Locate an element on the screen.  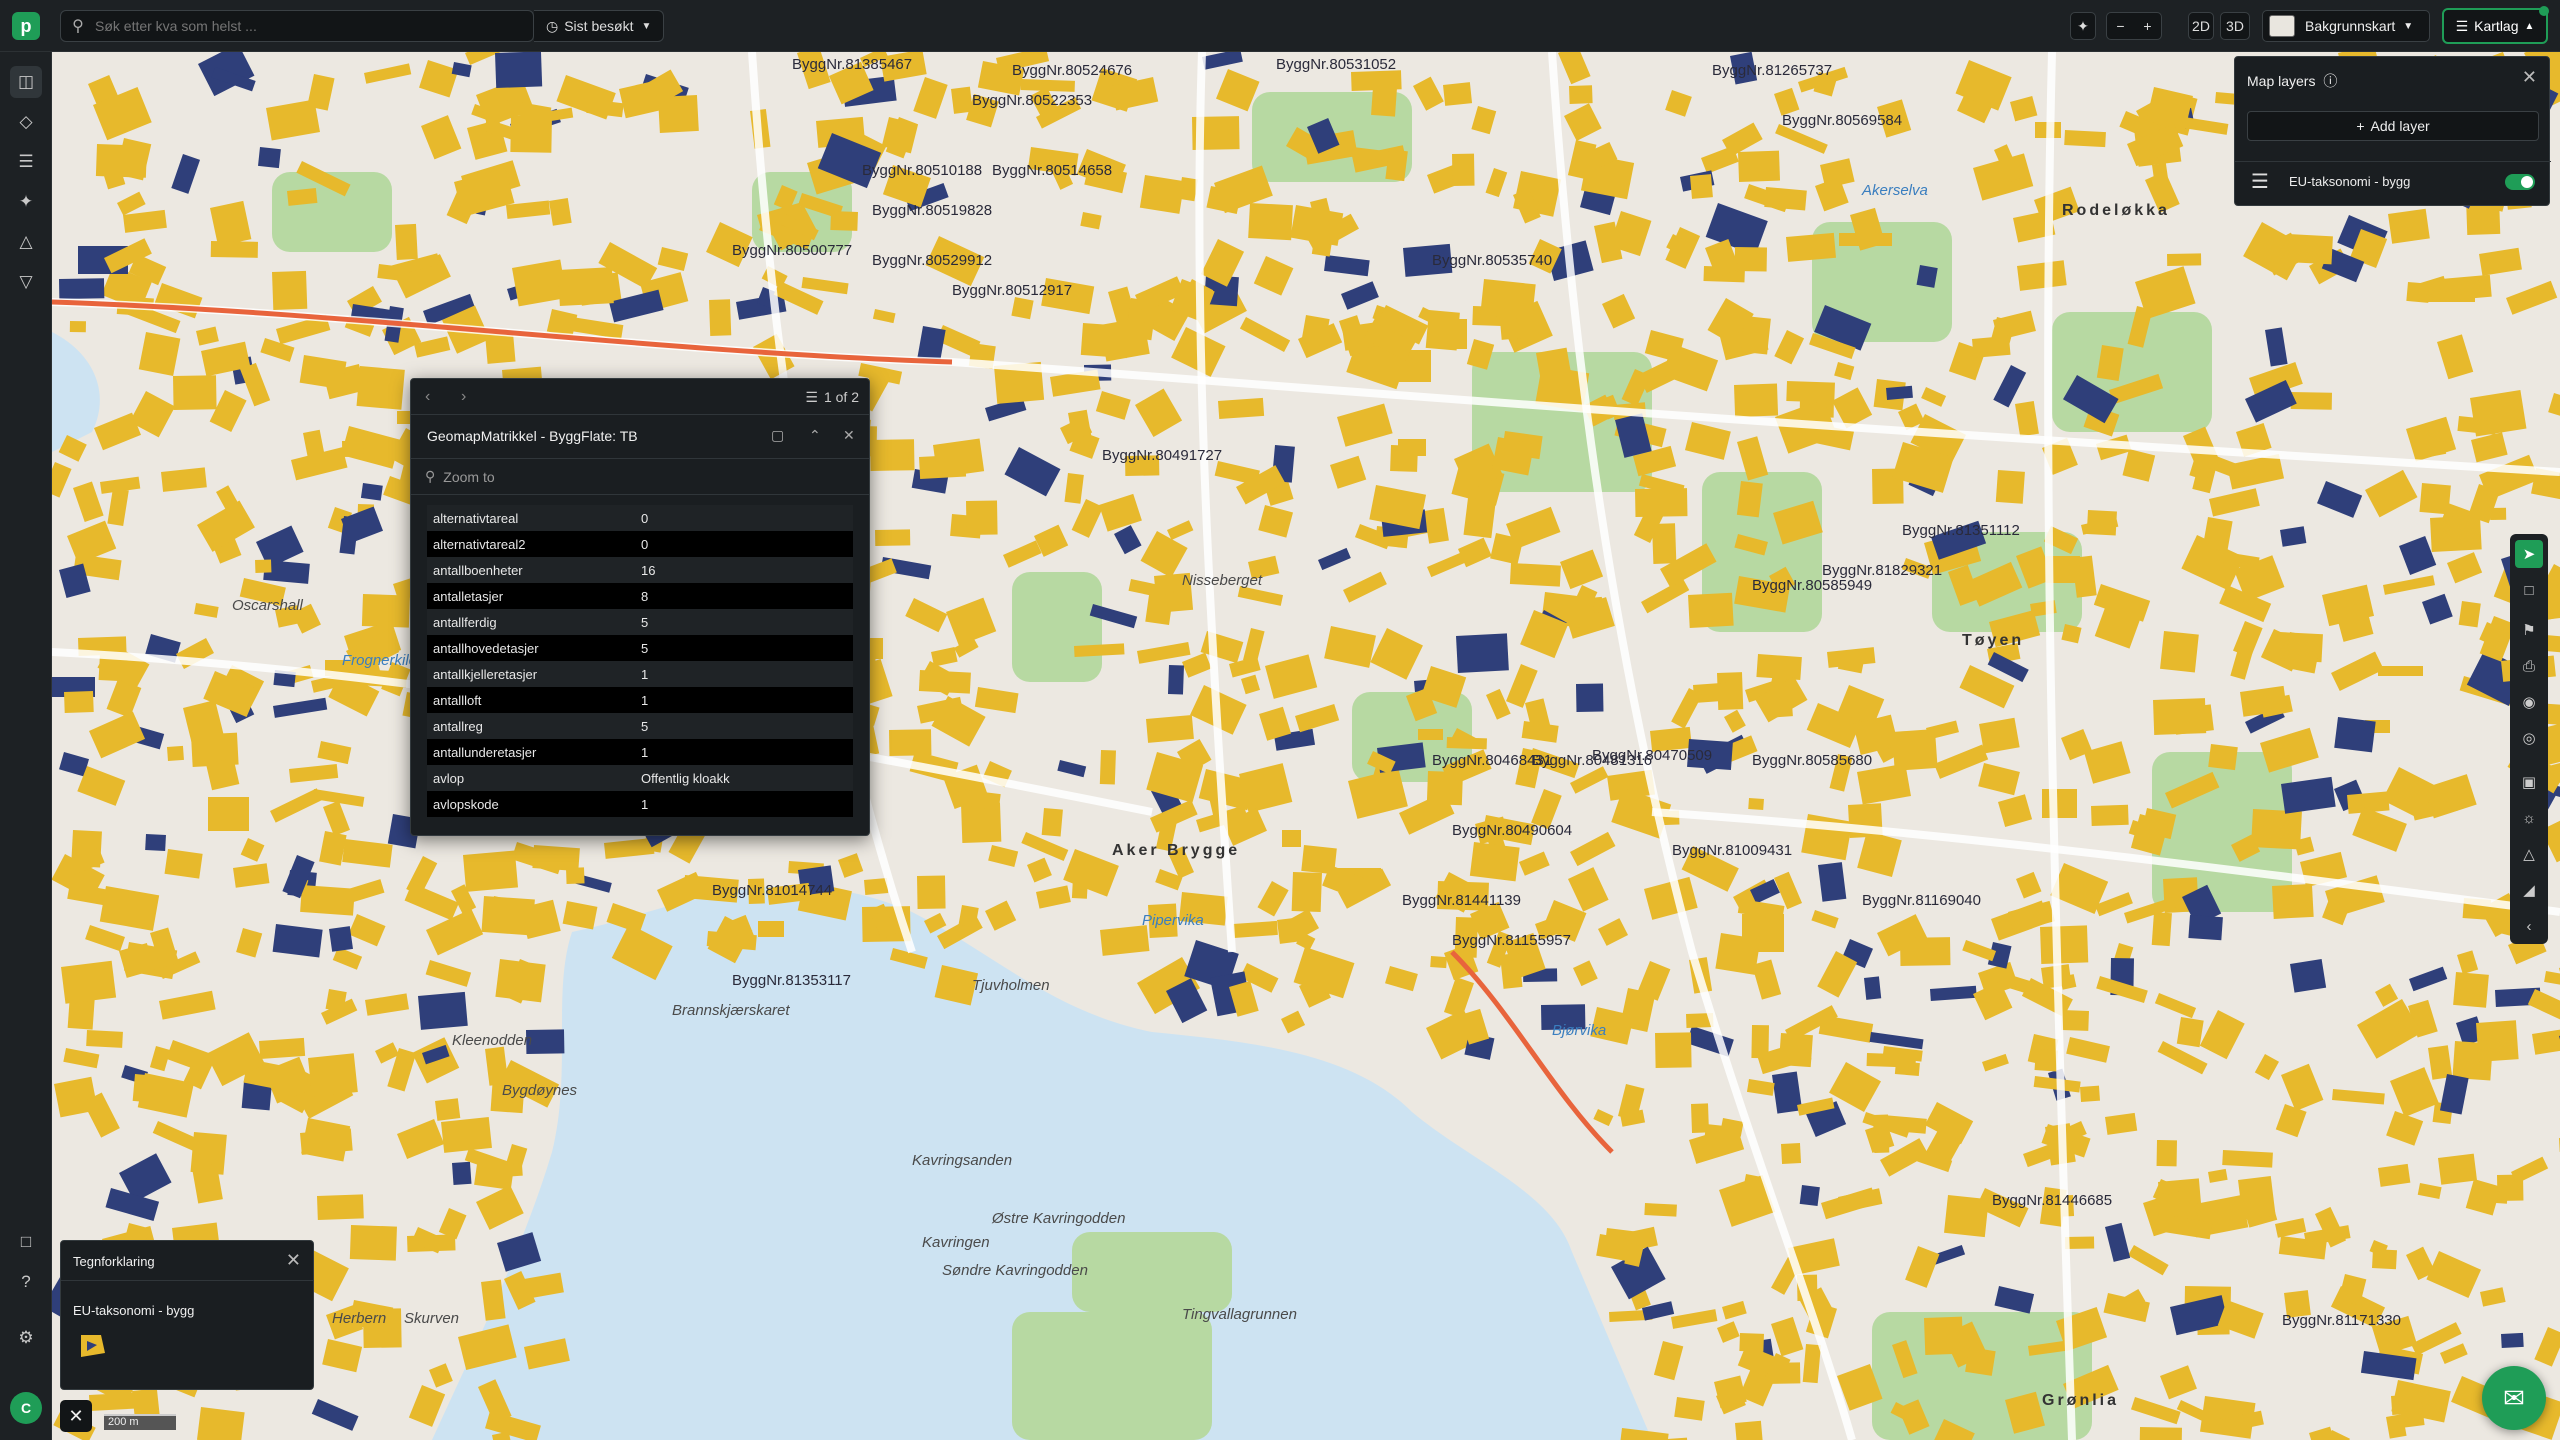
add-layer-button: + Add layer is located at coordinates (2393, 126).